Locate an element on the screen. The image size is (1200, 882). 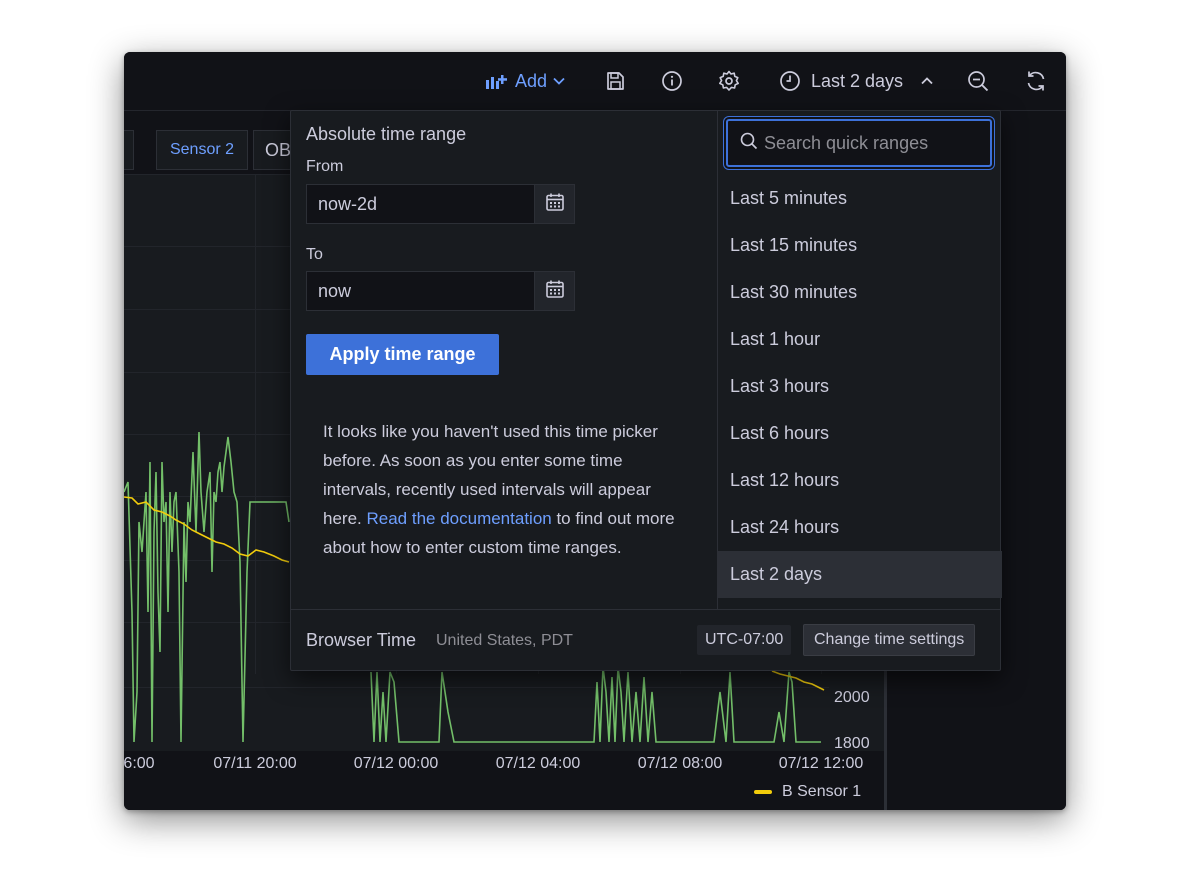
chart-legend: B Sensor 1 is located at coordinates (807, 792).